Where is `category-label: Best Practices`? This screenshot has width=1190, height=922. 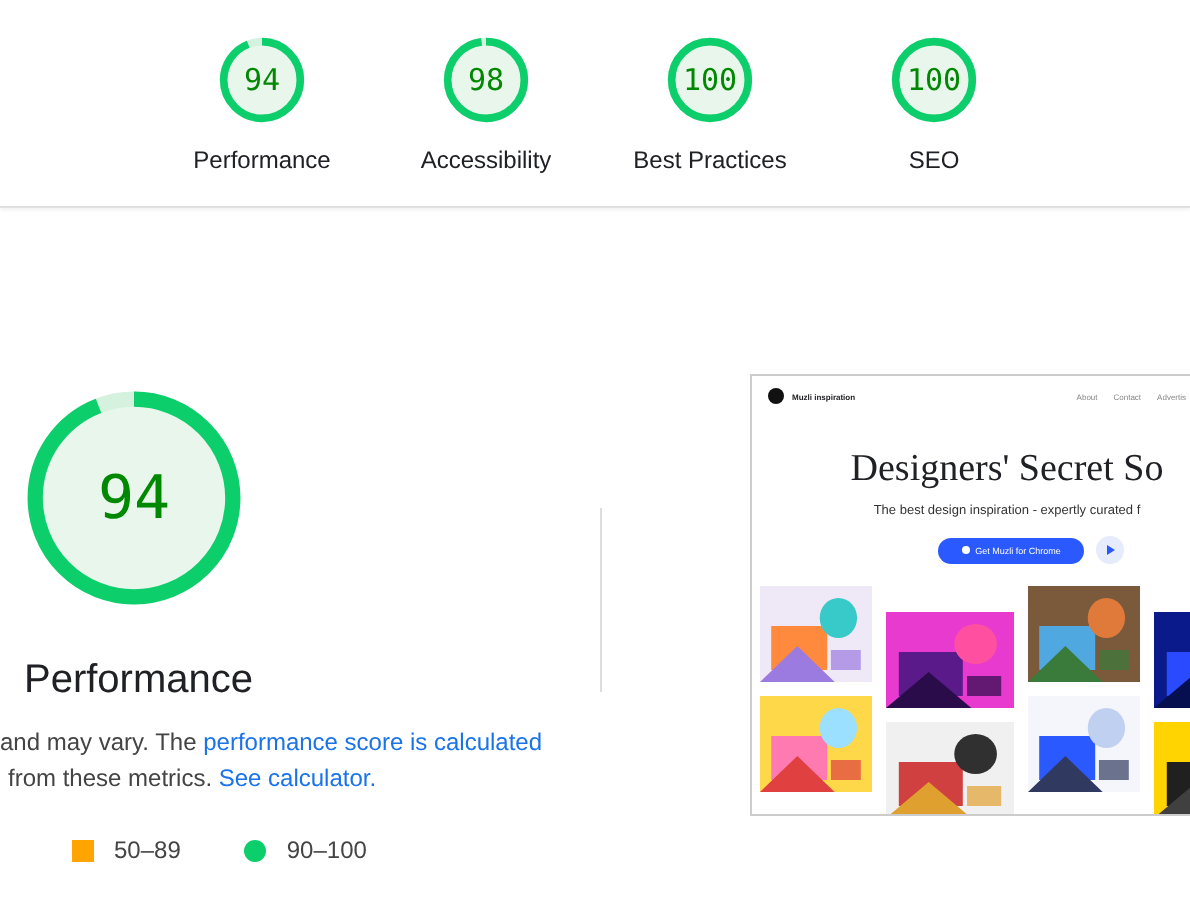
category-label: Best Practices is located at coordinates (710, 160).